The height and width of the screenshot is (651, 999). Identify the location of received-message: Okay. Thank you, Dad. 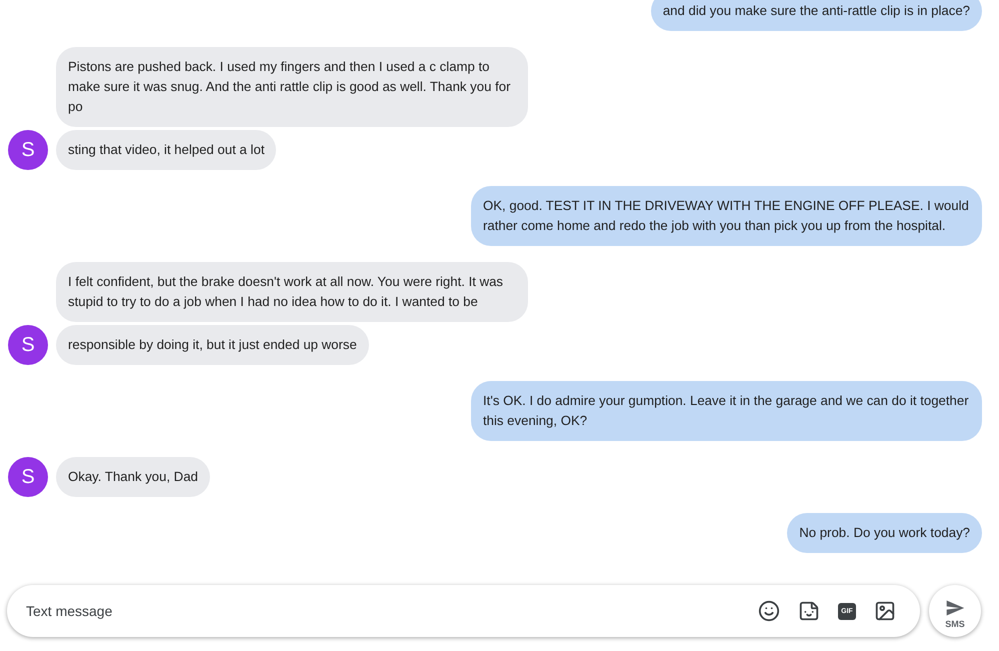
(133, 477).